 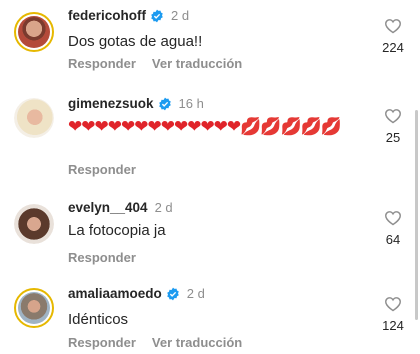 I want to click on like-button: 124, so click(x=393, y=314).